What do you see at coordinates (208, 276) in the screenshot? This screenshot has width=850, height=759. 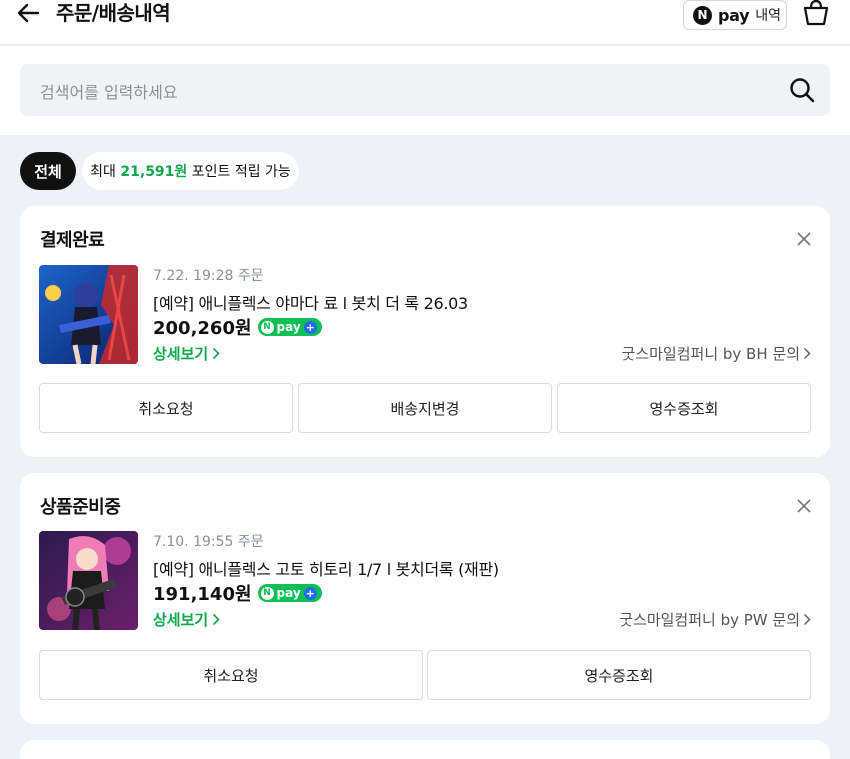 I see `order-date: 7.22. 19:28 주문` at bounding box center [208, 276].